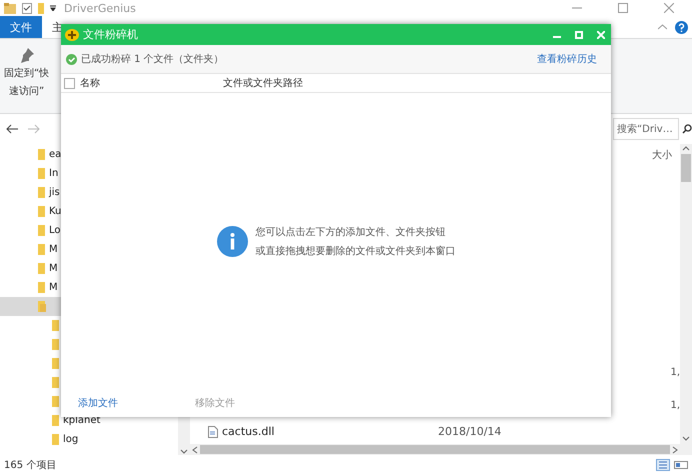  I want to click on dialog-title: 文件粉碎机, so click(110, 34).